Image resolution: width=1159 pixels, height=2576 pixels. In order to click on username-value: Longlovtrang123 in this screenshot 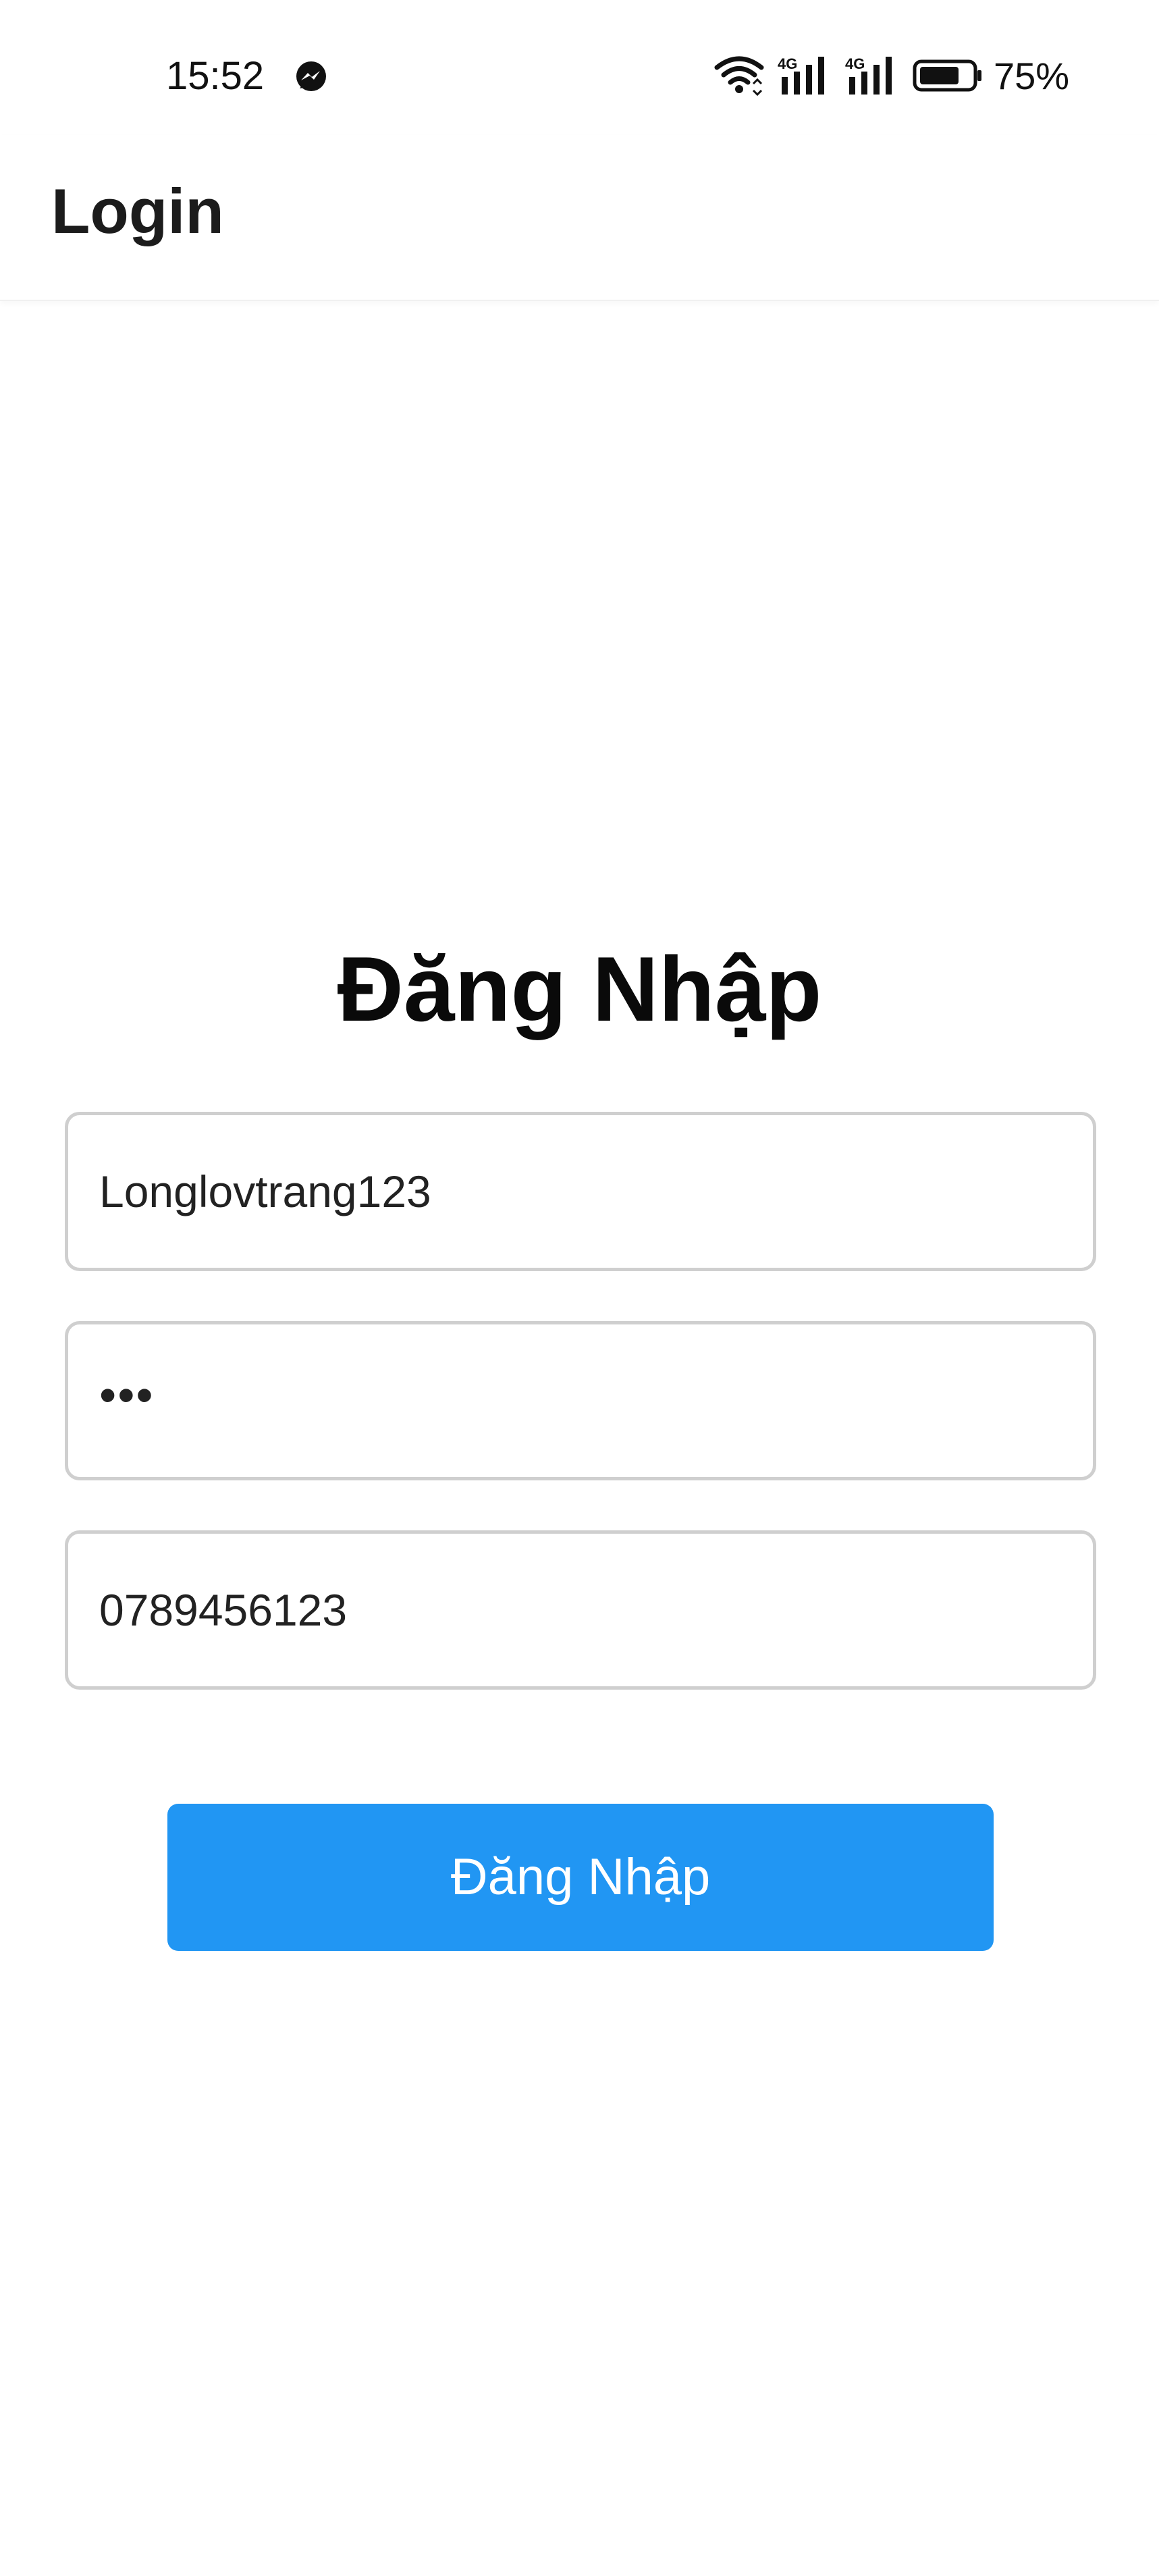, I will do `click(265, 1191)`.